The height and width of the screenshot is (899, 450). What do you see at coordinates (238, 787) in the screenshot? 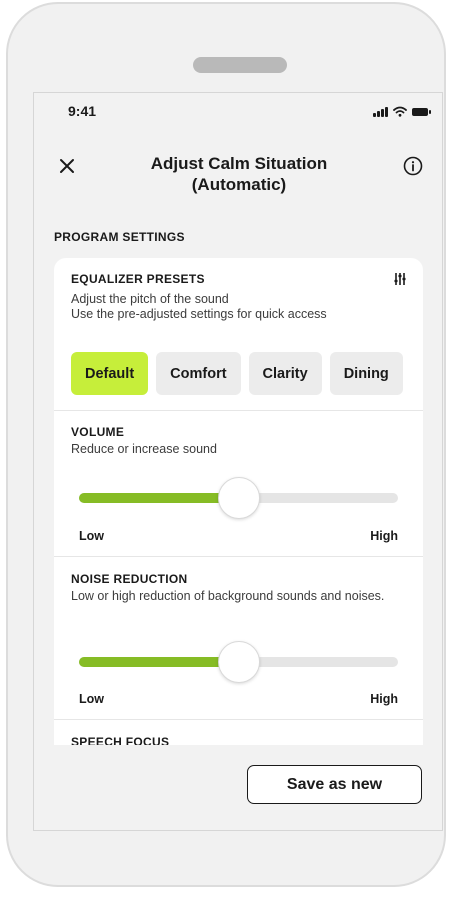
I see `bottom-action-bar: Save as new` at bounding box center [238, 787].